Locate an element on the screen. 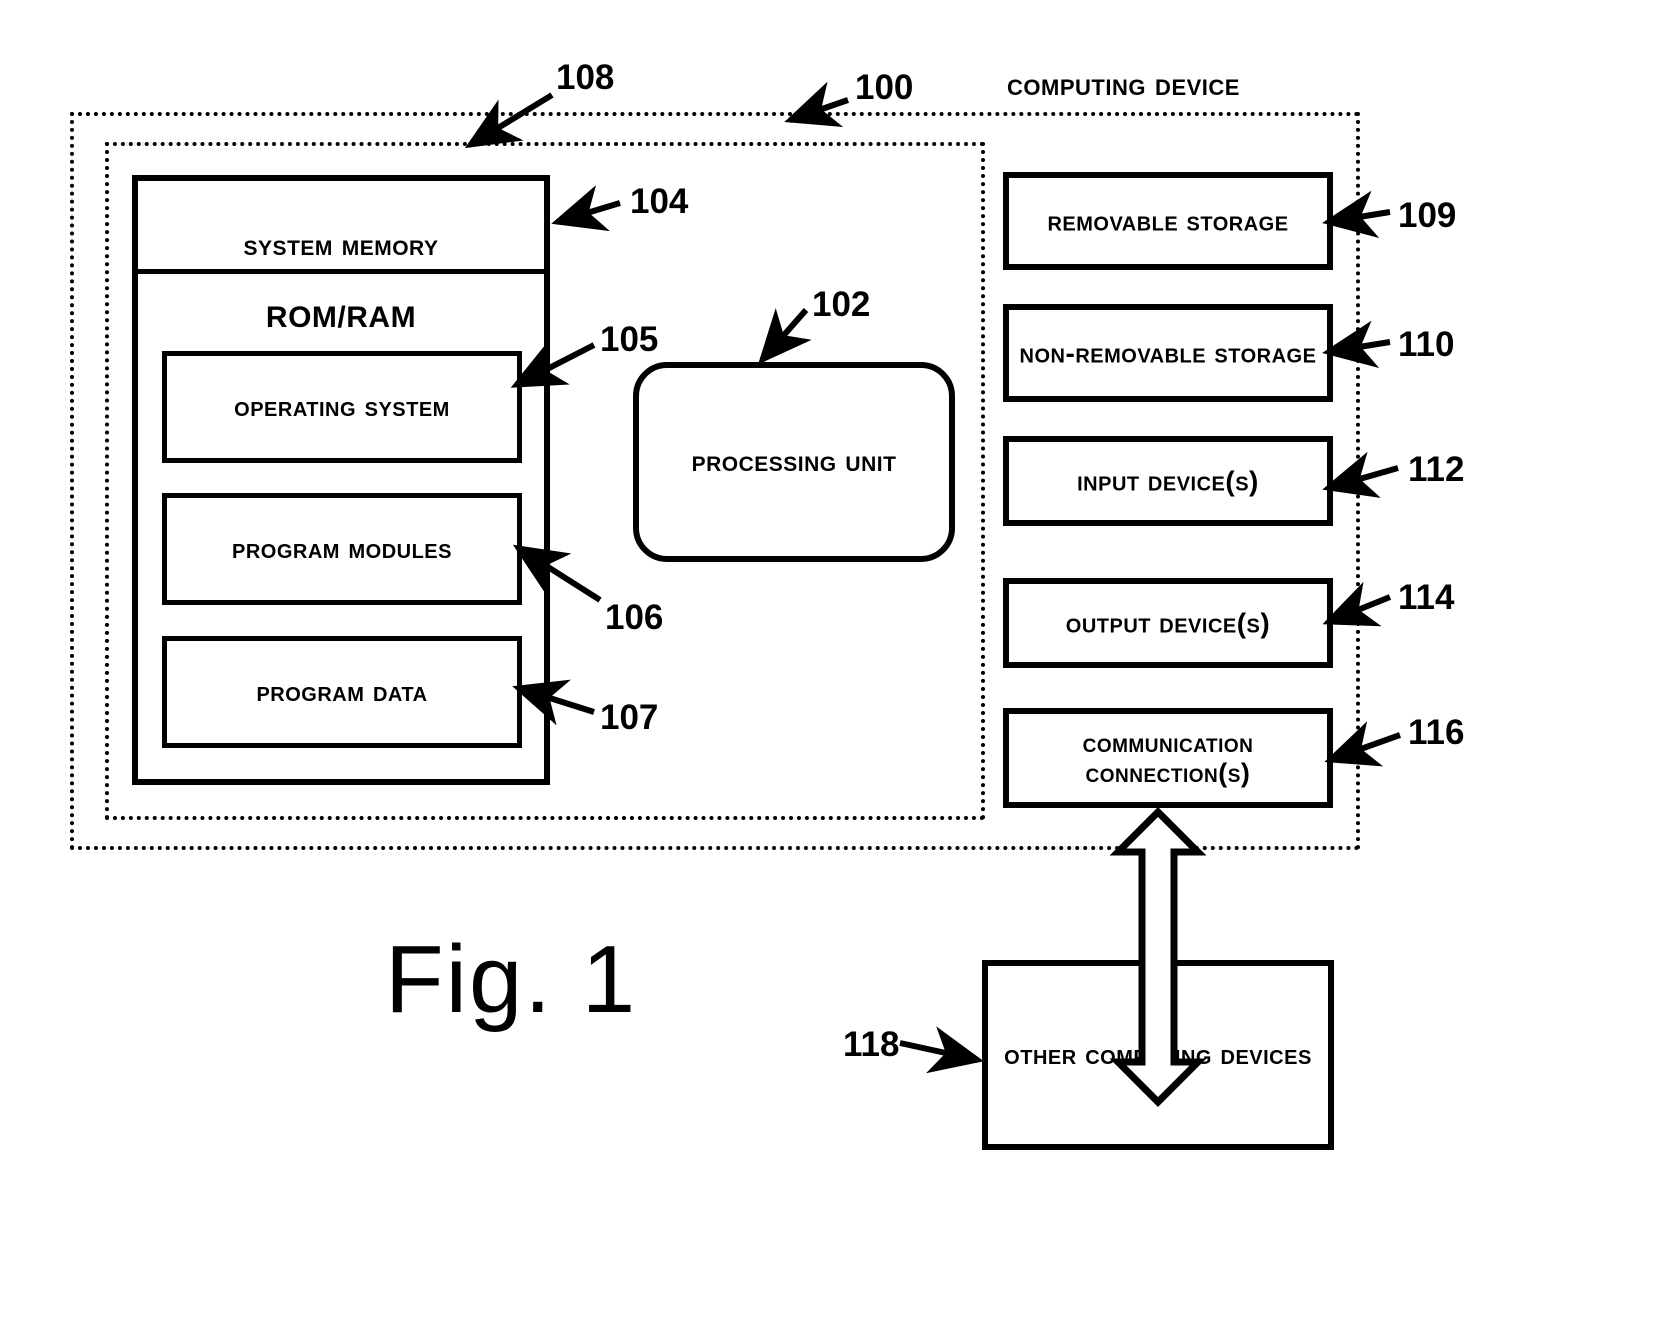 This screenshot has width=1674, height=1319. ref-116: 116 is located at coordinates (1436, 732).